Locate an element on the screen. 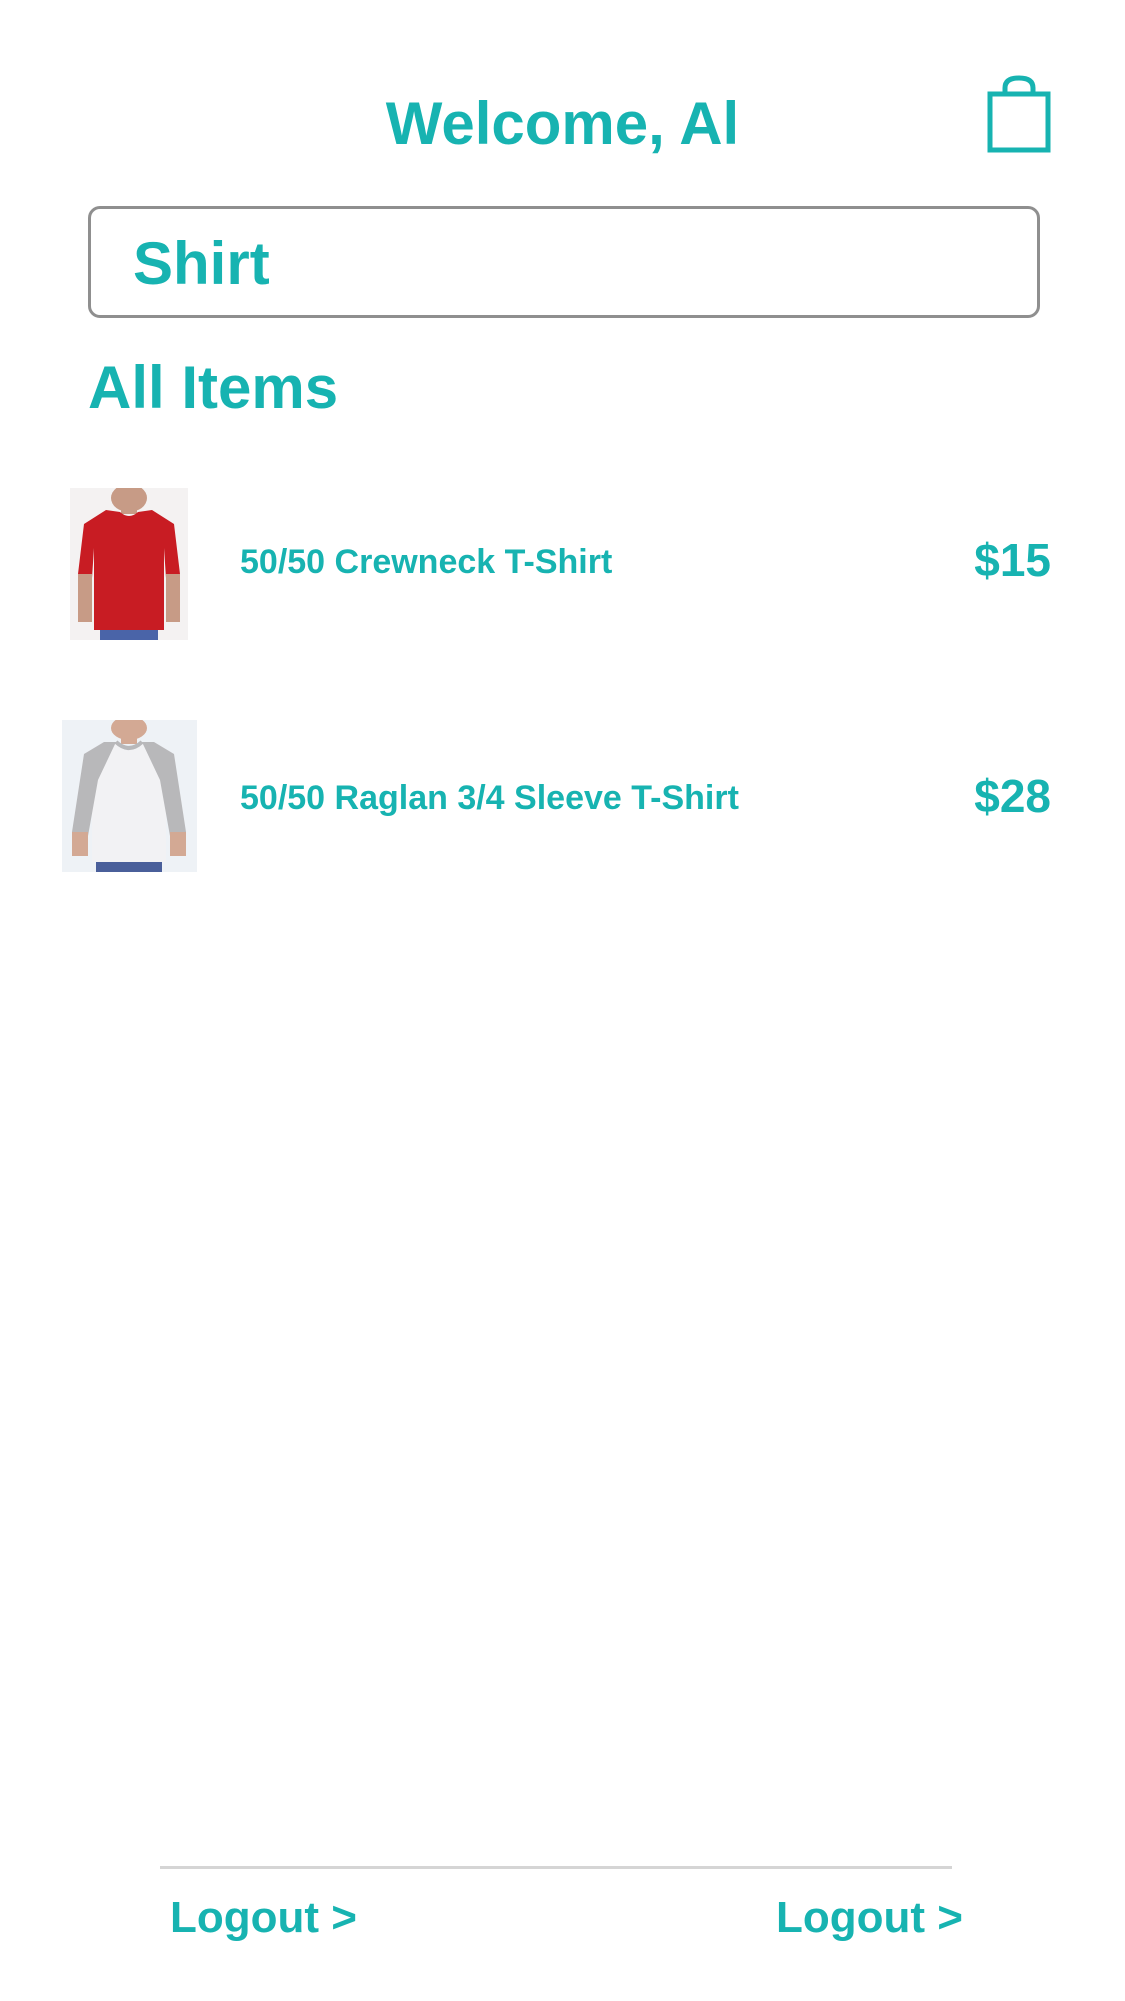 Image resolution: width=1125 pixels, height=2001 pixels. cart-button is located at coordinates (1019, 114).